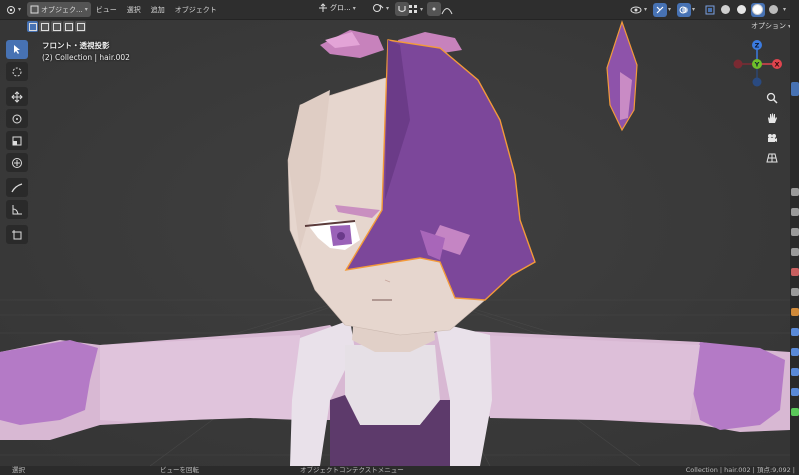 The width and height of the screenshot is (799, 475). I want to click on tool-annotate, so click(17, 187).